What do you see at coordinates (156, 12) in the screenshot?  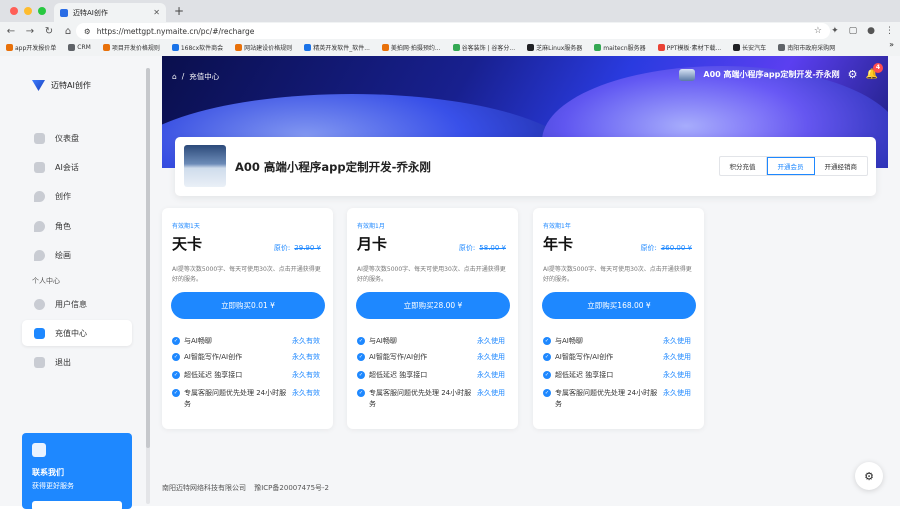 I see `close-tab-icon: ✕` at bounding box center [156, 12].